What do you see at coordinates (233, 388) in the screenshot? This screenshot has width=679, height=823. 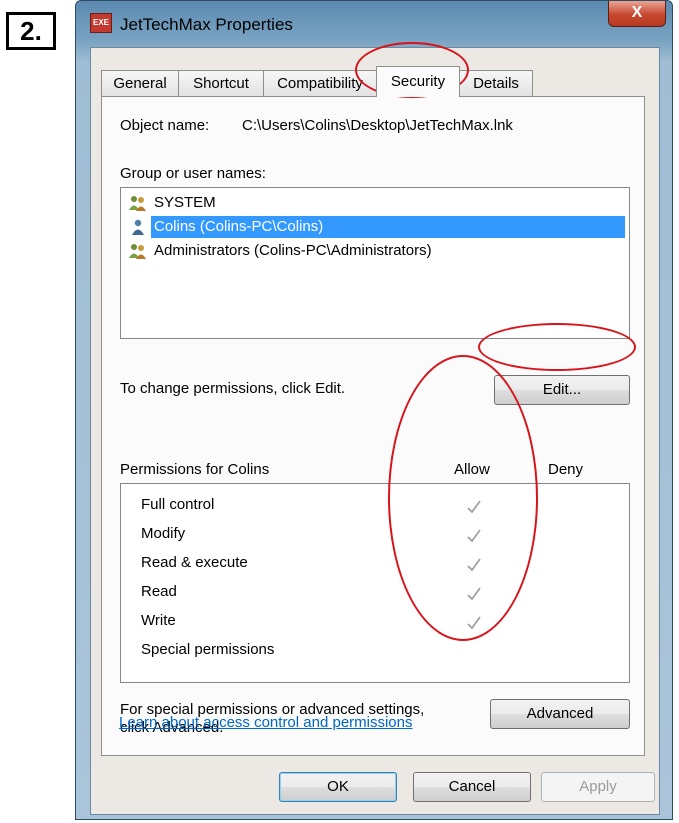 I see `change-permissions-hint: To change permissions, click Edit.` at bounding box center [233, 388].